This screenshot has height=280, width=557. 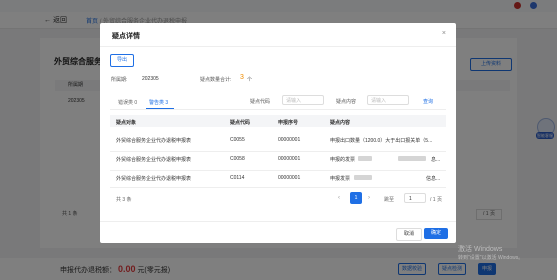 What do you see at coordinates (289, 178) in the screenshot?
I see `row3-seq: 00000001` at bounding box center [289, 178].